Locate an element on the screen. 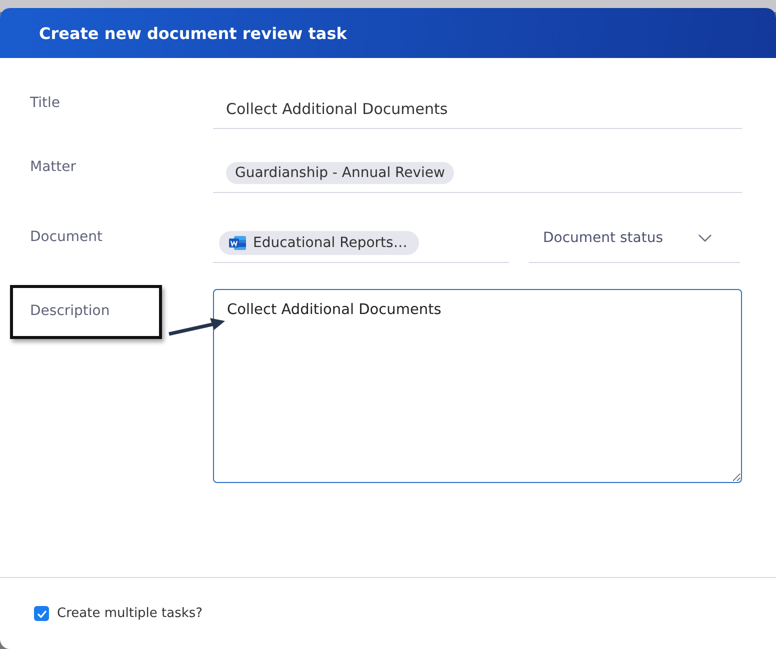 The width and height of the screenshot is (776, 649). word-document-icon is located at coordinates (238, 242).